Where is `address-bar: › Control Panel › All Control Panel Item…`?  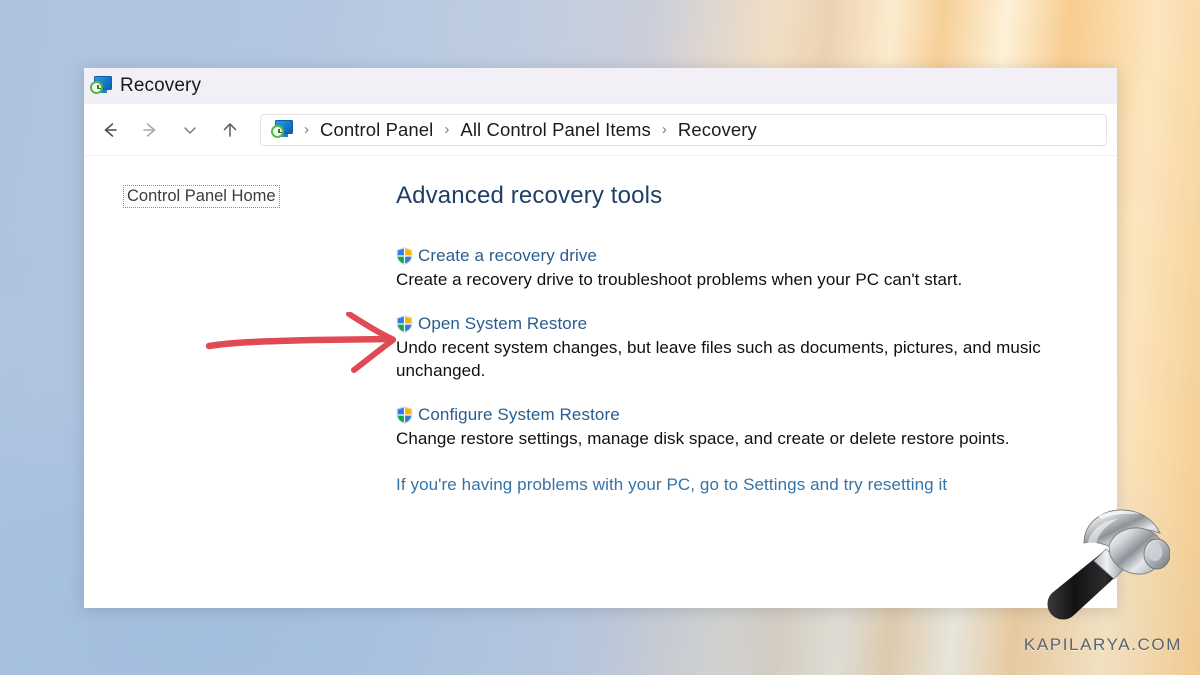 address-bar: › Control Panel › All Control Panel Item… is located at coordinates (683, 129).